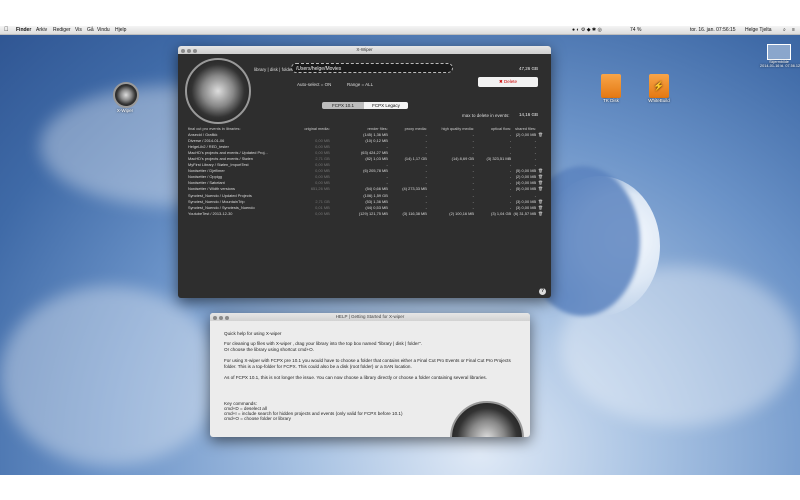 The height and width of the screenshot is (500, 800). I want to click on table-cell-render: (129) 121,75 MB, so click(359, 213).